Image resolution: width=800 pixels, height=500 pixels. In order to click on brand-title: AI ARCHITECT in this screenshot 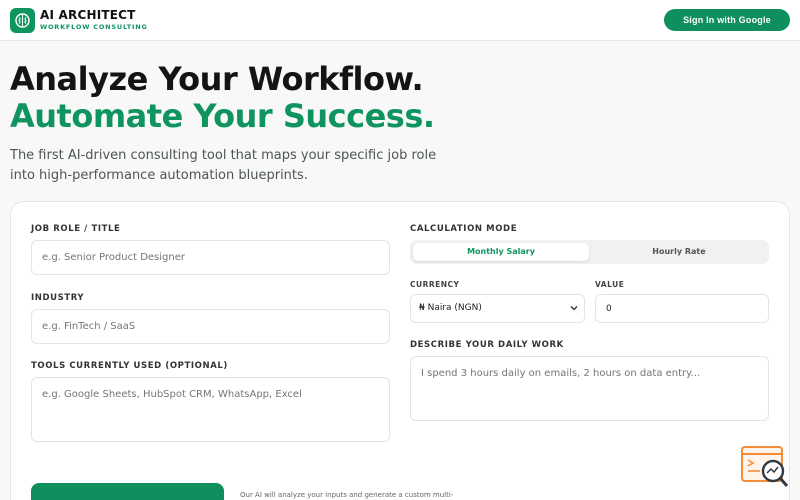, I will do `click(88, 15)`.